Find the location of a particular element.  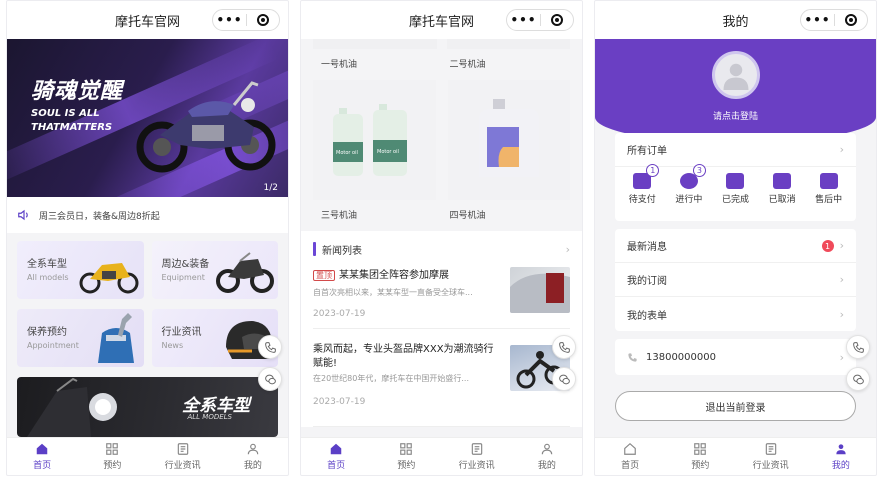

dark-motorcycle-image is located at coordinates (245, 272).